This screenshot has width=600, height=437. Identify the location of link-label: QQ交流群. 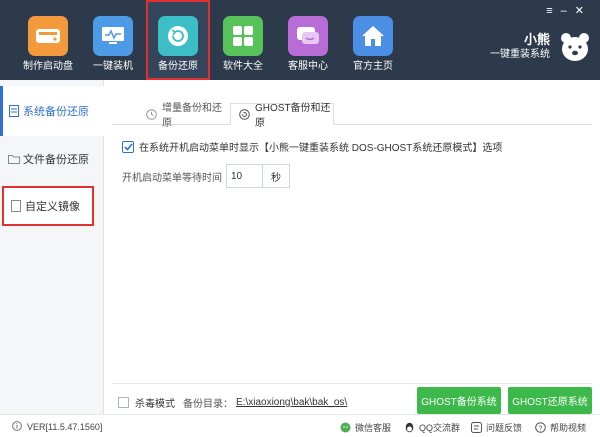
(440, 428).